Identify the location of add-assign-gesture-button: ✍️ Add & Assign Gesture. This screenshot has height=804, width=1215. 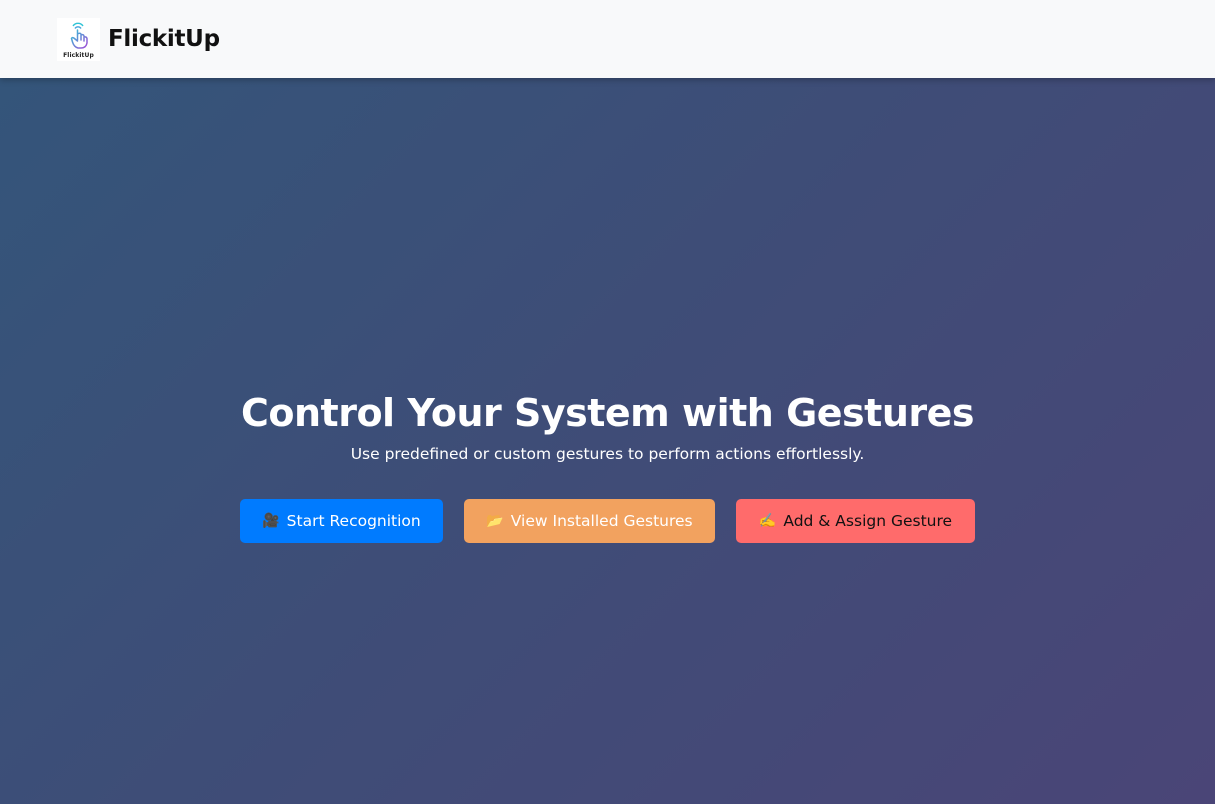
(855, 521).